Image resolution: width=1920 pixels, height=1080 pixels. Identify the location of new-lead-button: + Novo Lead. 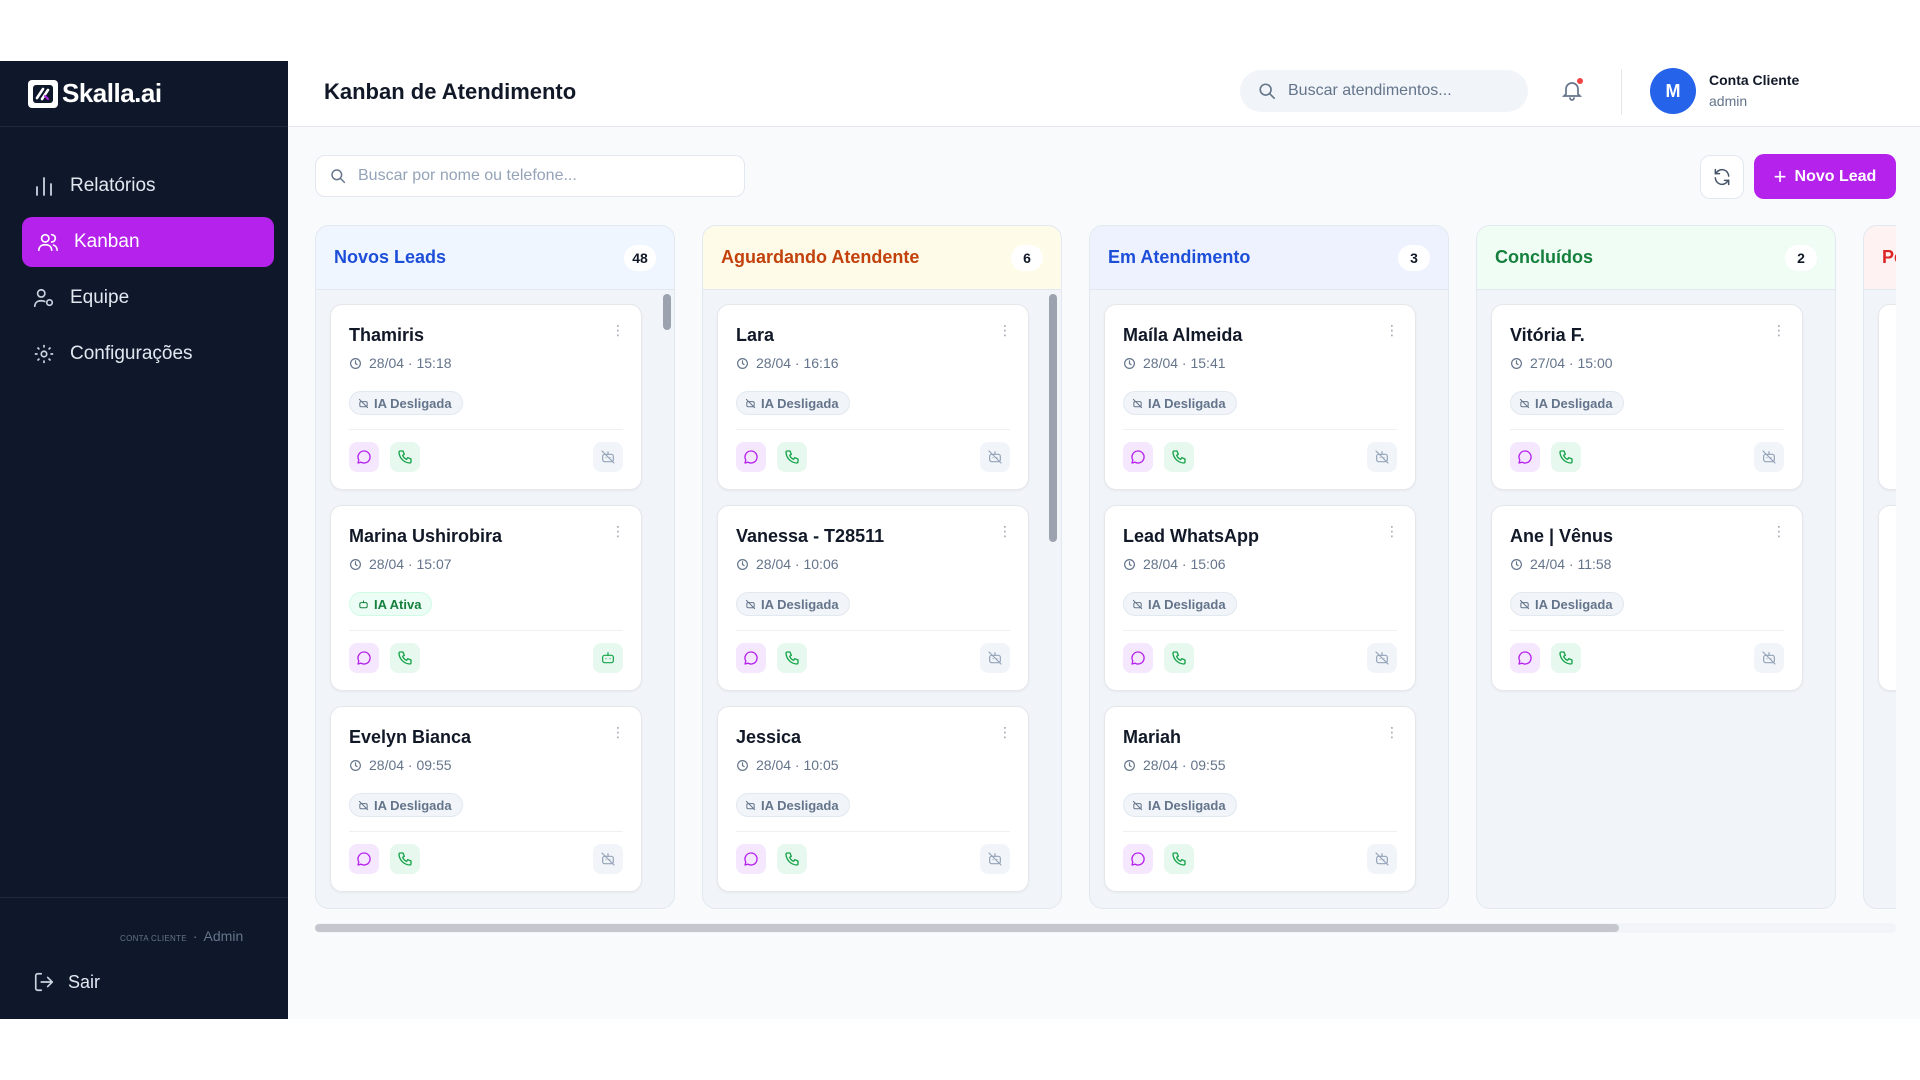
(1825, 176).